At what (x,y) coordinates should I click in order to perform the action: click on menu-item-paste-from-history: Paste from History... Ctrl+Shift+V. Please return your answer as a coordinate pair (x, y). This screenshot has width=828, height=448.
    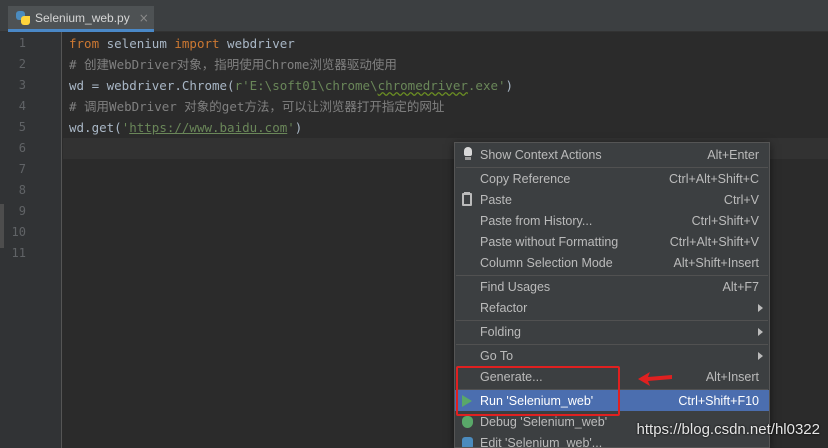
    Looking at the image, I should click on (612, 220).